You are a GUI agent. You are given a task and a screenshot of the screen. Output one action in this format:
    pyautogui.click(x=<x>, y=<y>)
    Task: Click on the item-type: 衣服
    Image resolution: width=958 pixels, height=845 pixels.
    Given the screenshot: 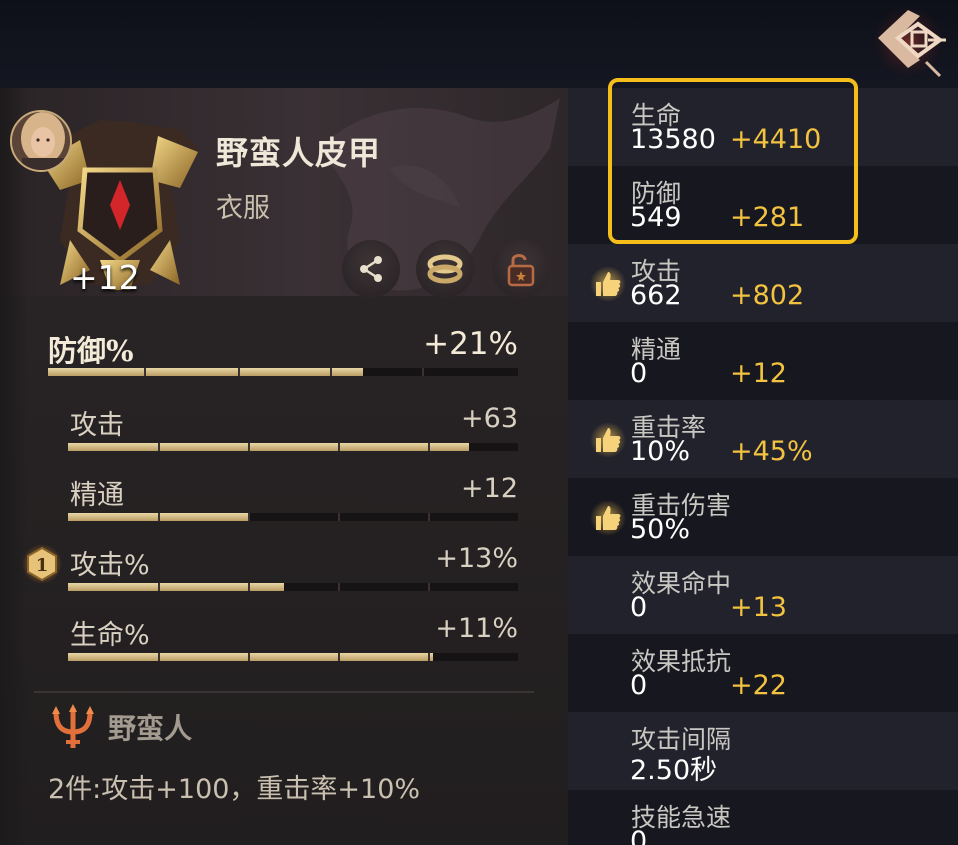 What is the action you would take?
    pyautogui.click(x=243, y=208)
    